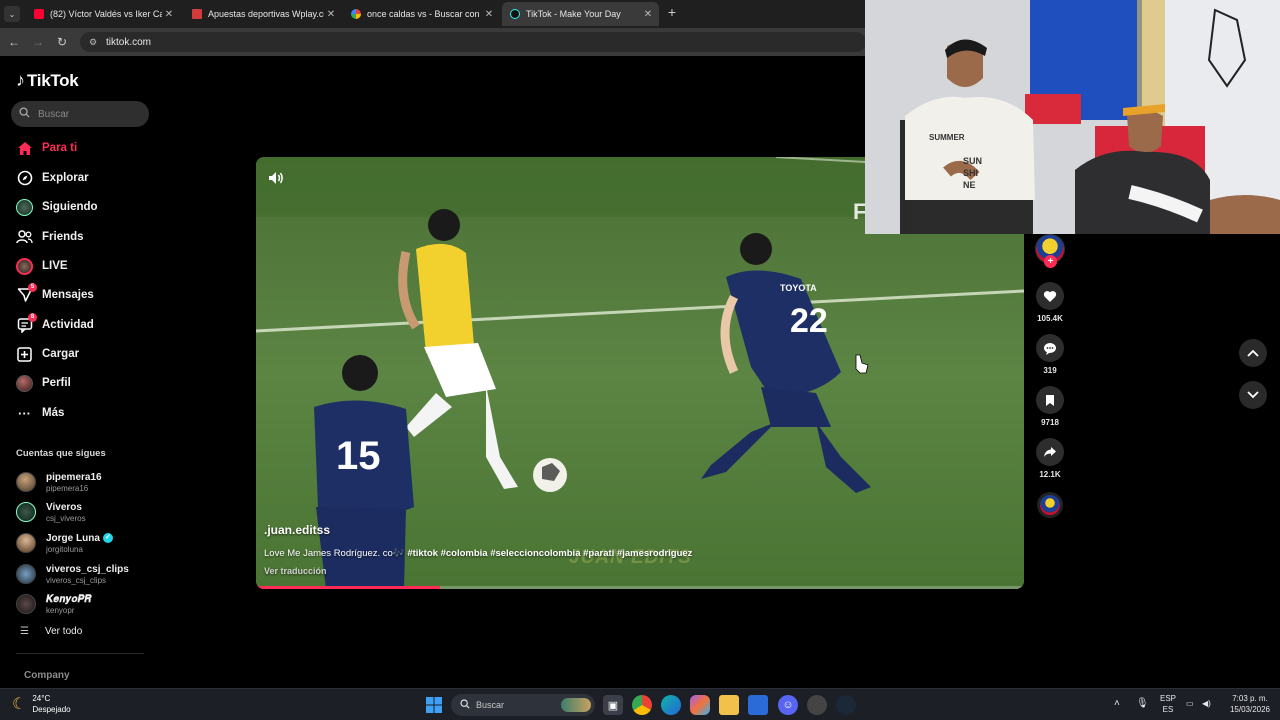 The width and height of the screenshot is (1280, 720). I want to click on see-translation-link: Ver traducción, so click(295, 571).